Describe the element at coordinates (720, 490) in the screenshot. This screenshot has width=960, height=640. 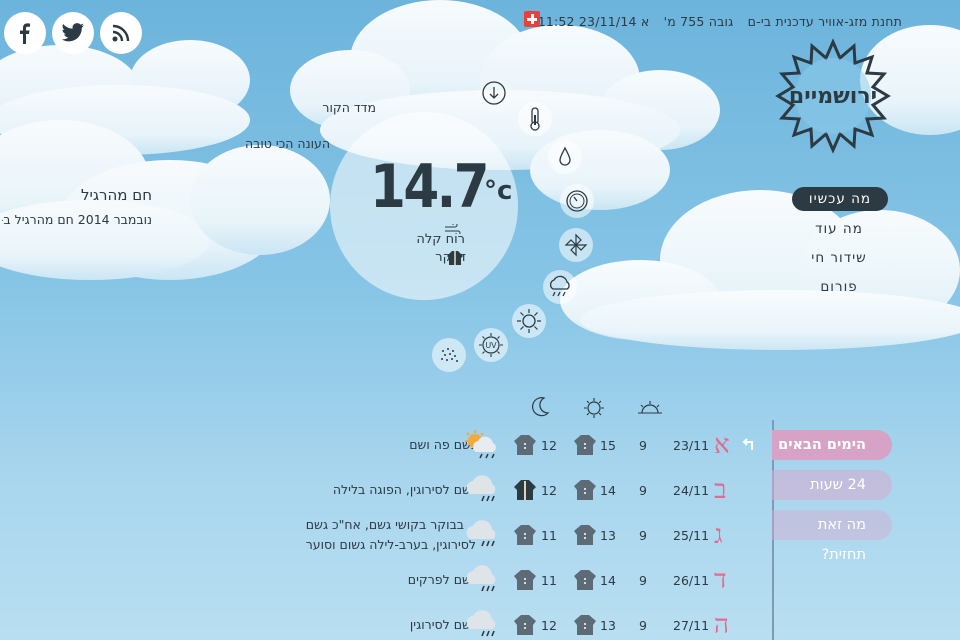
I see `day-letter: ב` at that location.